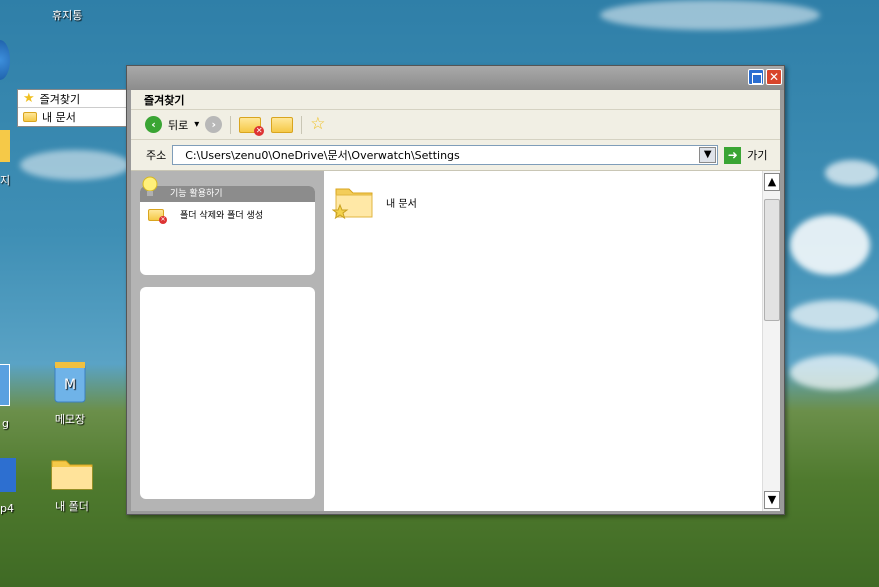 This screenshot has height=587, width=879. What do you see at coordinates (455, 100) in the screenshot?
I see `menu-bar: 즐겨찾기` at bounding box center [455, 100].